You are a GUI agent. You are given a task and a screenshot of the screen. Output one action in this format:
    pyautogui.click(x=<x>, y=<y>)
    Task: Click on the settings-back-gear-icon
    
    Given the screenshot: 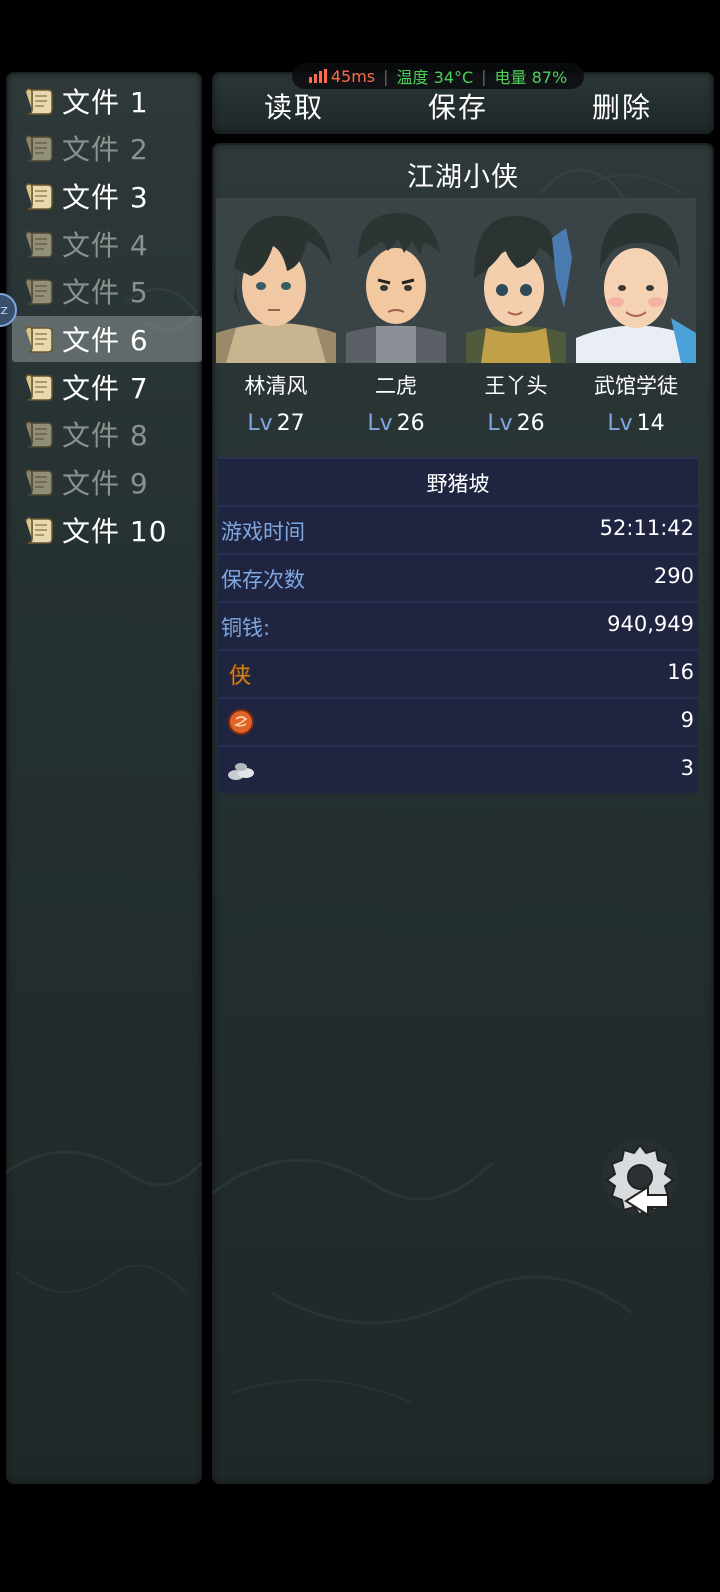 What is the action you would take?
    pyautogui.click(x=640, y=1177)
    